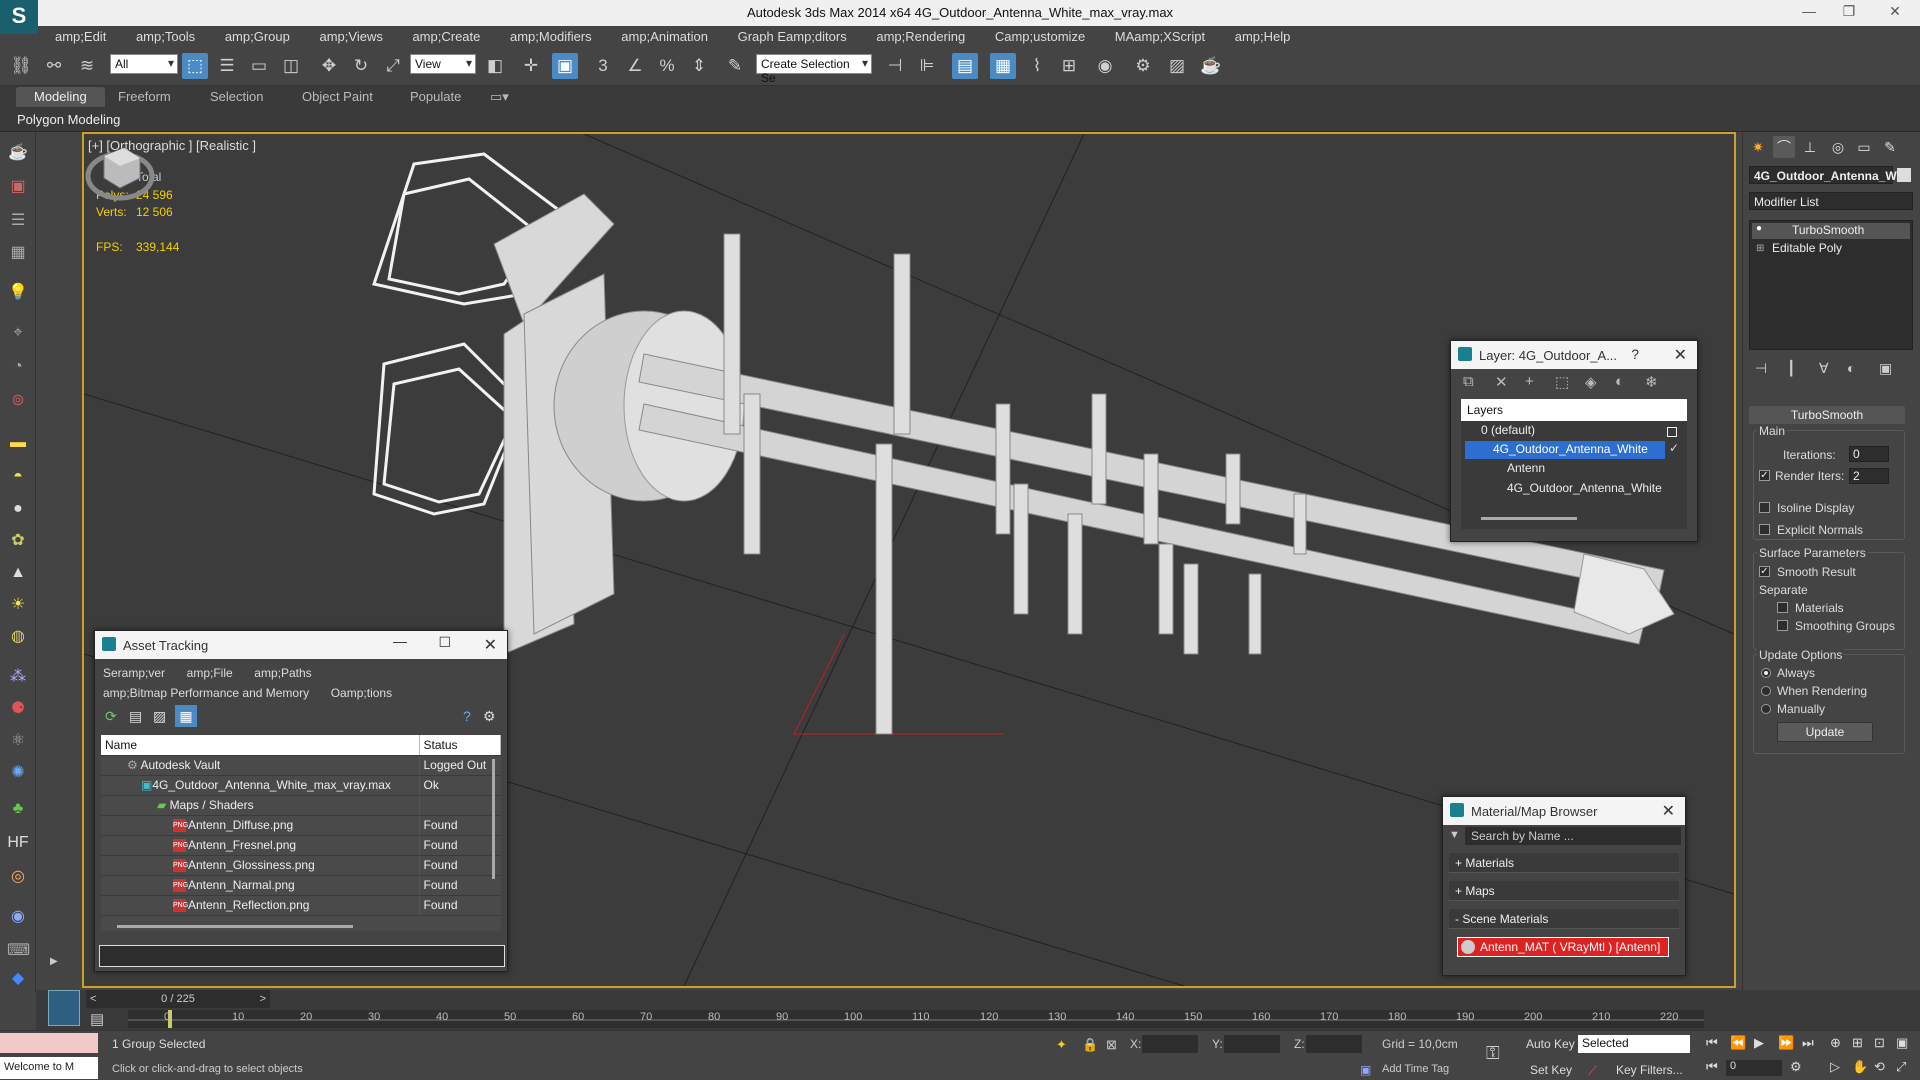 The height and width of the screenshot is (1080, 1920). Describe the element at coordinates (667, 66) in the screenshot. I see `percent-snap-icon: %` at that location.